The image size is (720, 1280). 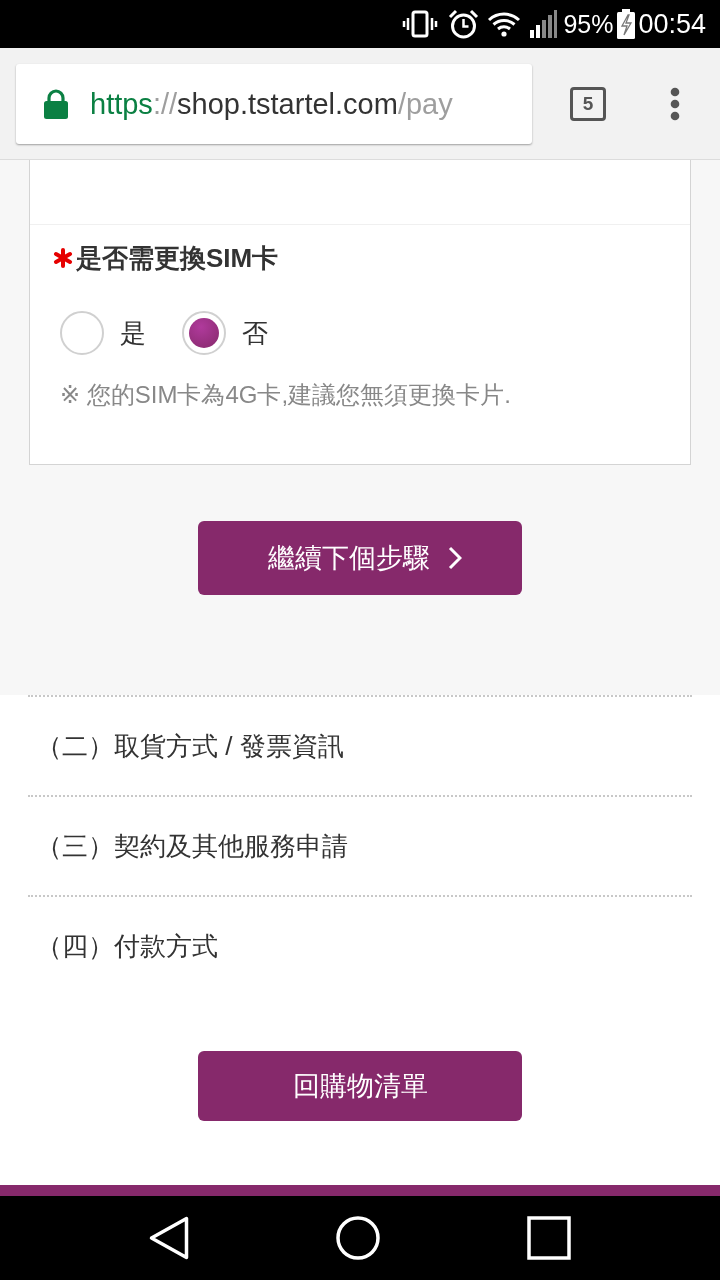 What do you see at coordinates (464, 24) in the screenshot?
I see `alarm-clock-icon` at bounding box center [464, 24].